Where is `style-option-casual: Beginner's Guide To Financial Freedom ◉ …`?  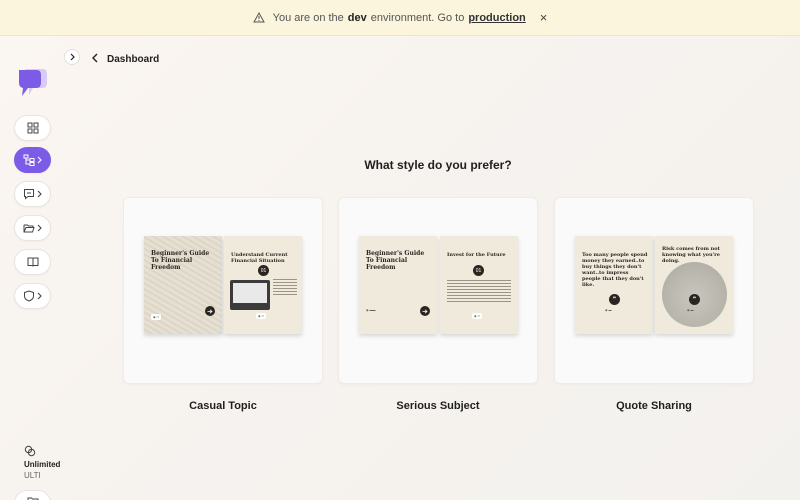 style-option-casual: Beginner's Guide To Financial Freedom ◉ … is located at coordinates (223, 290).